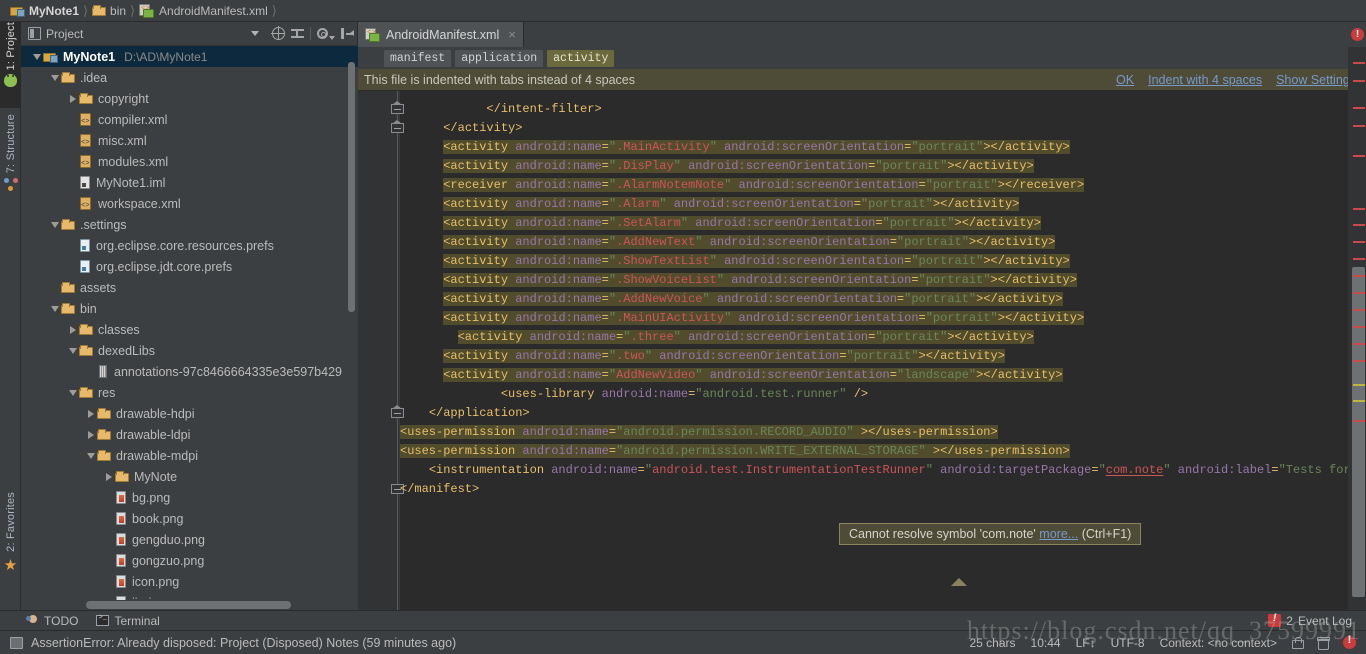 The image size is (1366, 654). I want to click on tree-node-gongzuo-png: gongzuo.png, so click(189, 560).